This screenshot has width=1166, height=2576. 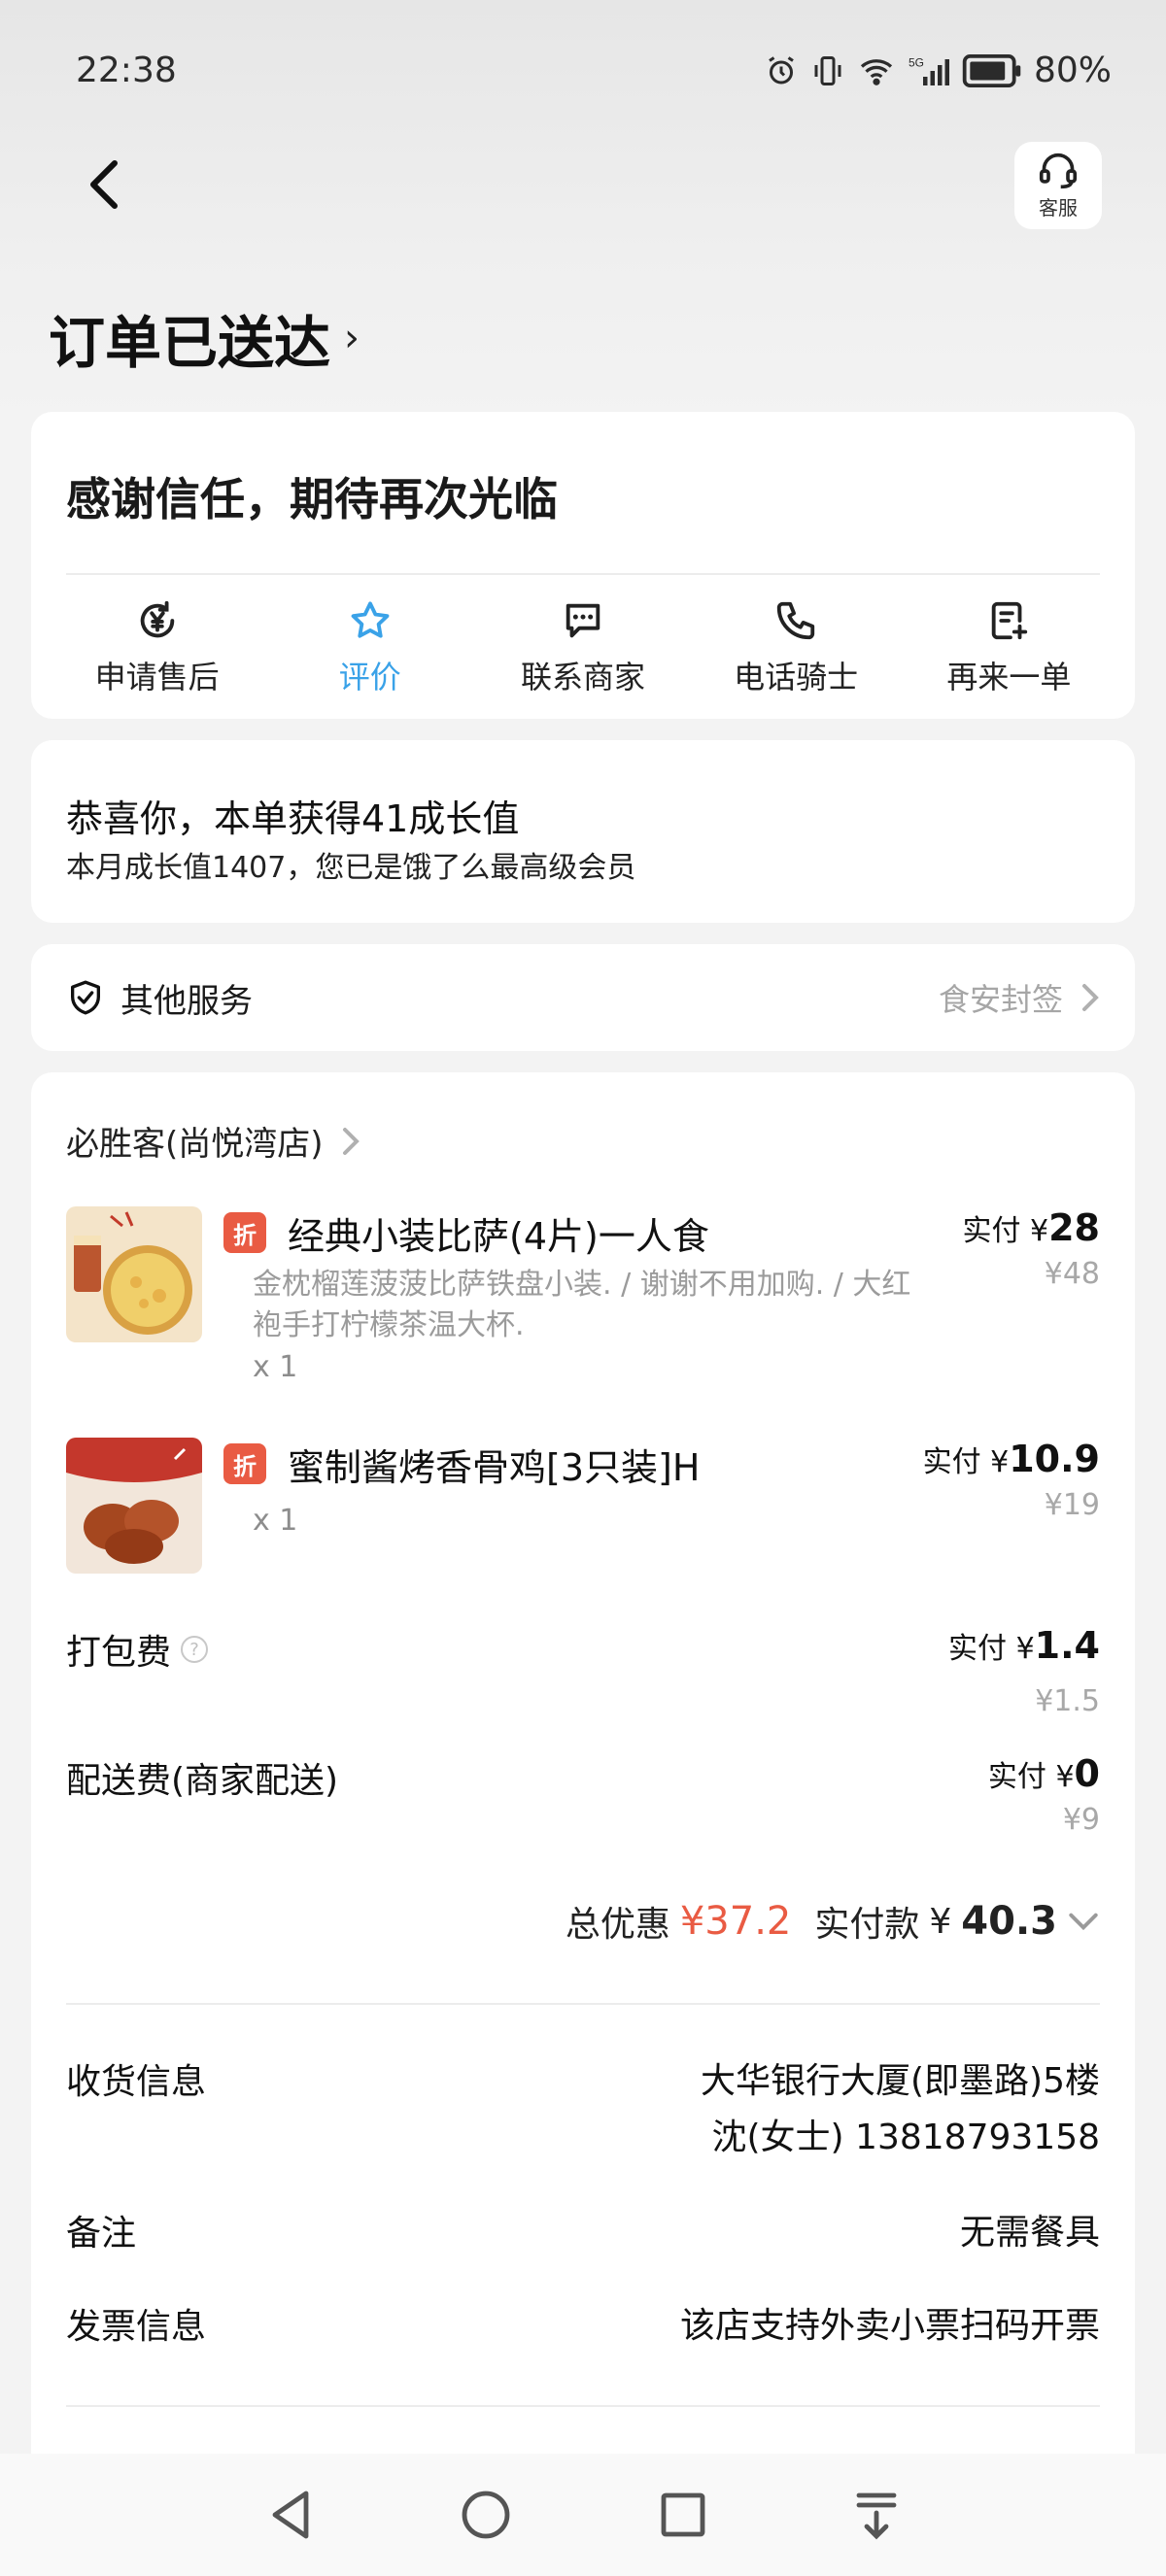 I want to click on order-status-title: 订单已送达 ›, so click(x=204, y=338).